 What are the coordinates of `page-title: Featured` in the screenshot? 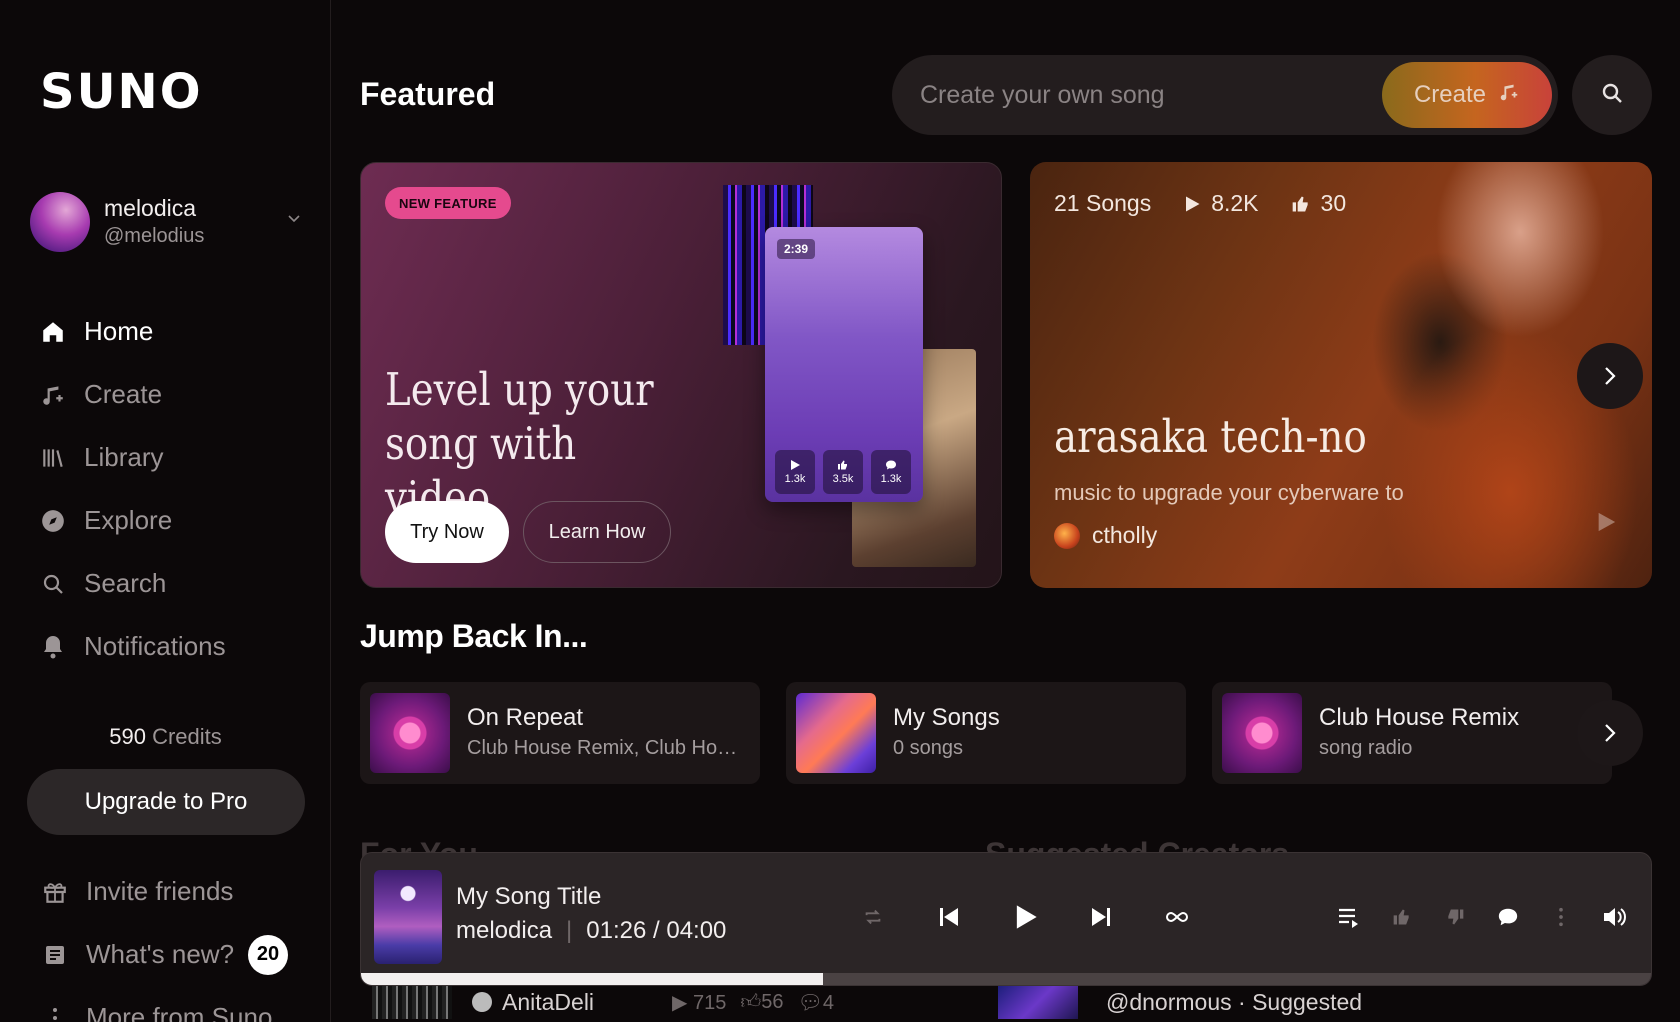 It's located at (428, 94).